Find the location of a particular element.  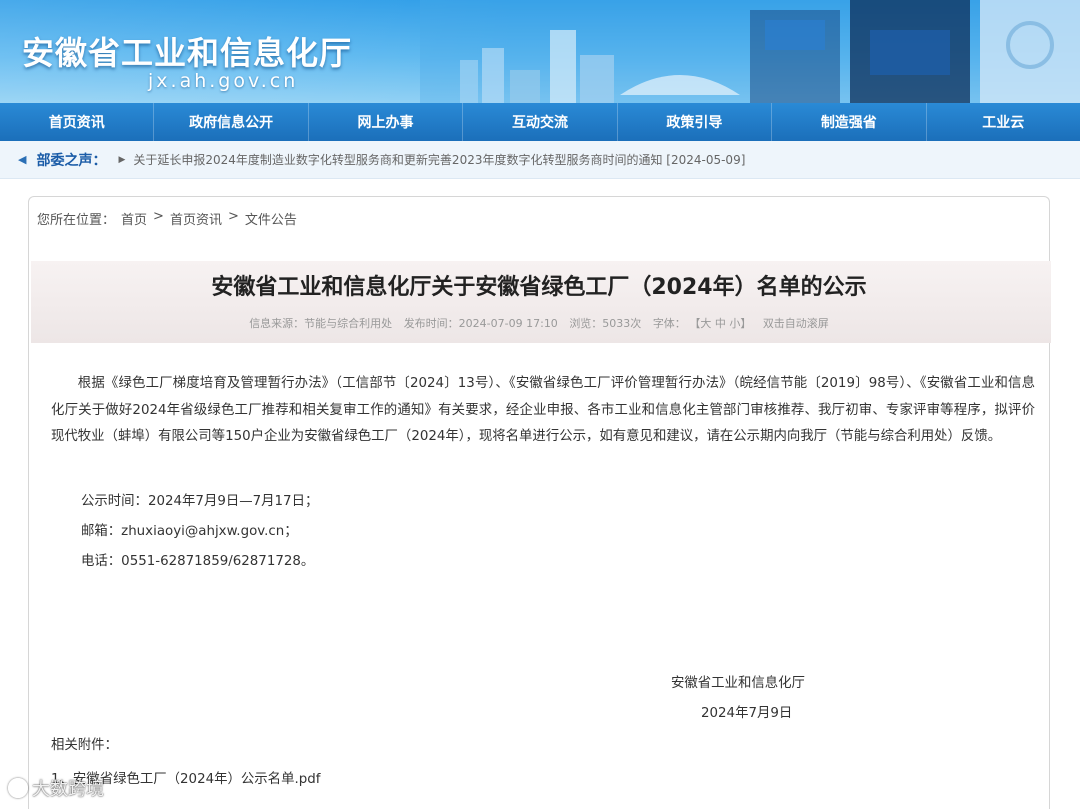

cityscape-image is located at coordinates (750, 51).